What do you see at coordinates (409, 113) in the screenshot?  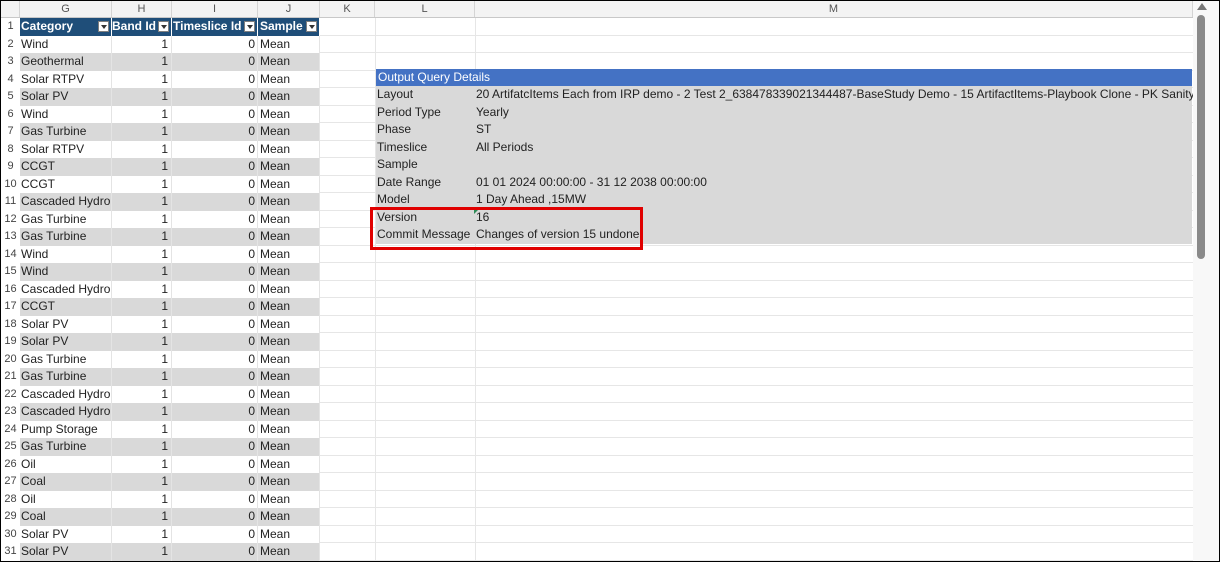 I see `details-label: Period Type` at bounding box center [409, 113].